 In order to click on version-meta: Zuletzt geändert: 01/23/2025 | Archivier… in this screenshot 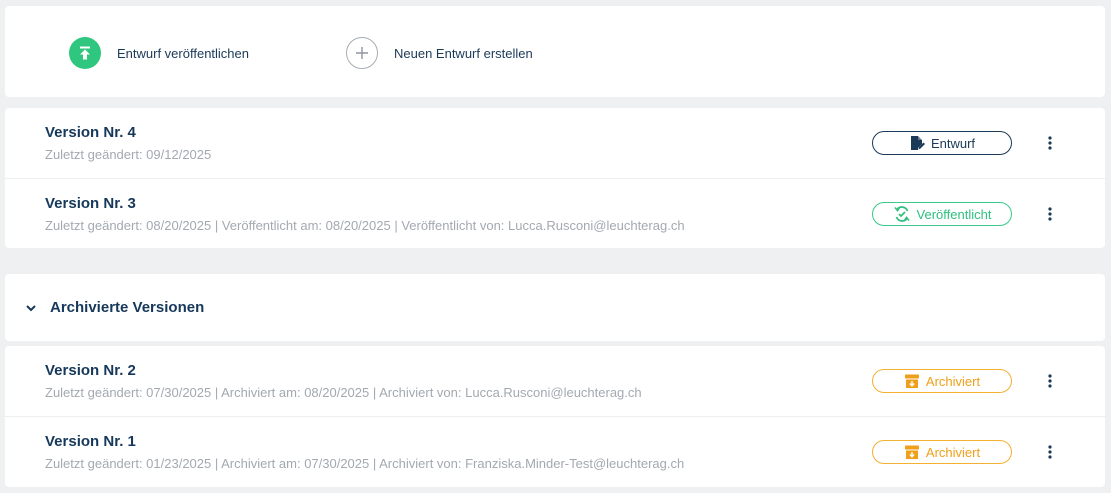, I will do `click(365, 463)`.